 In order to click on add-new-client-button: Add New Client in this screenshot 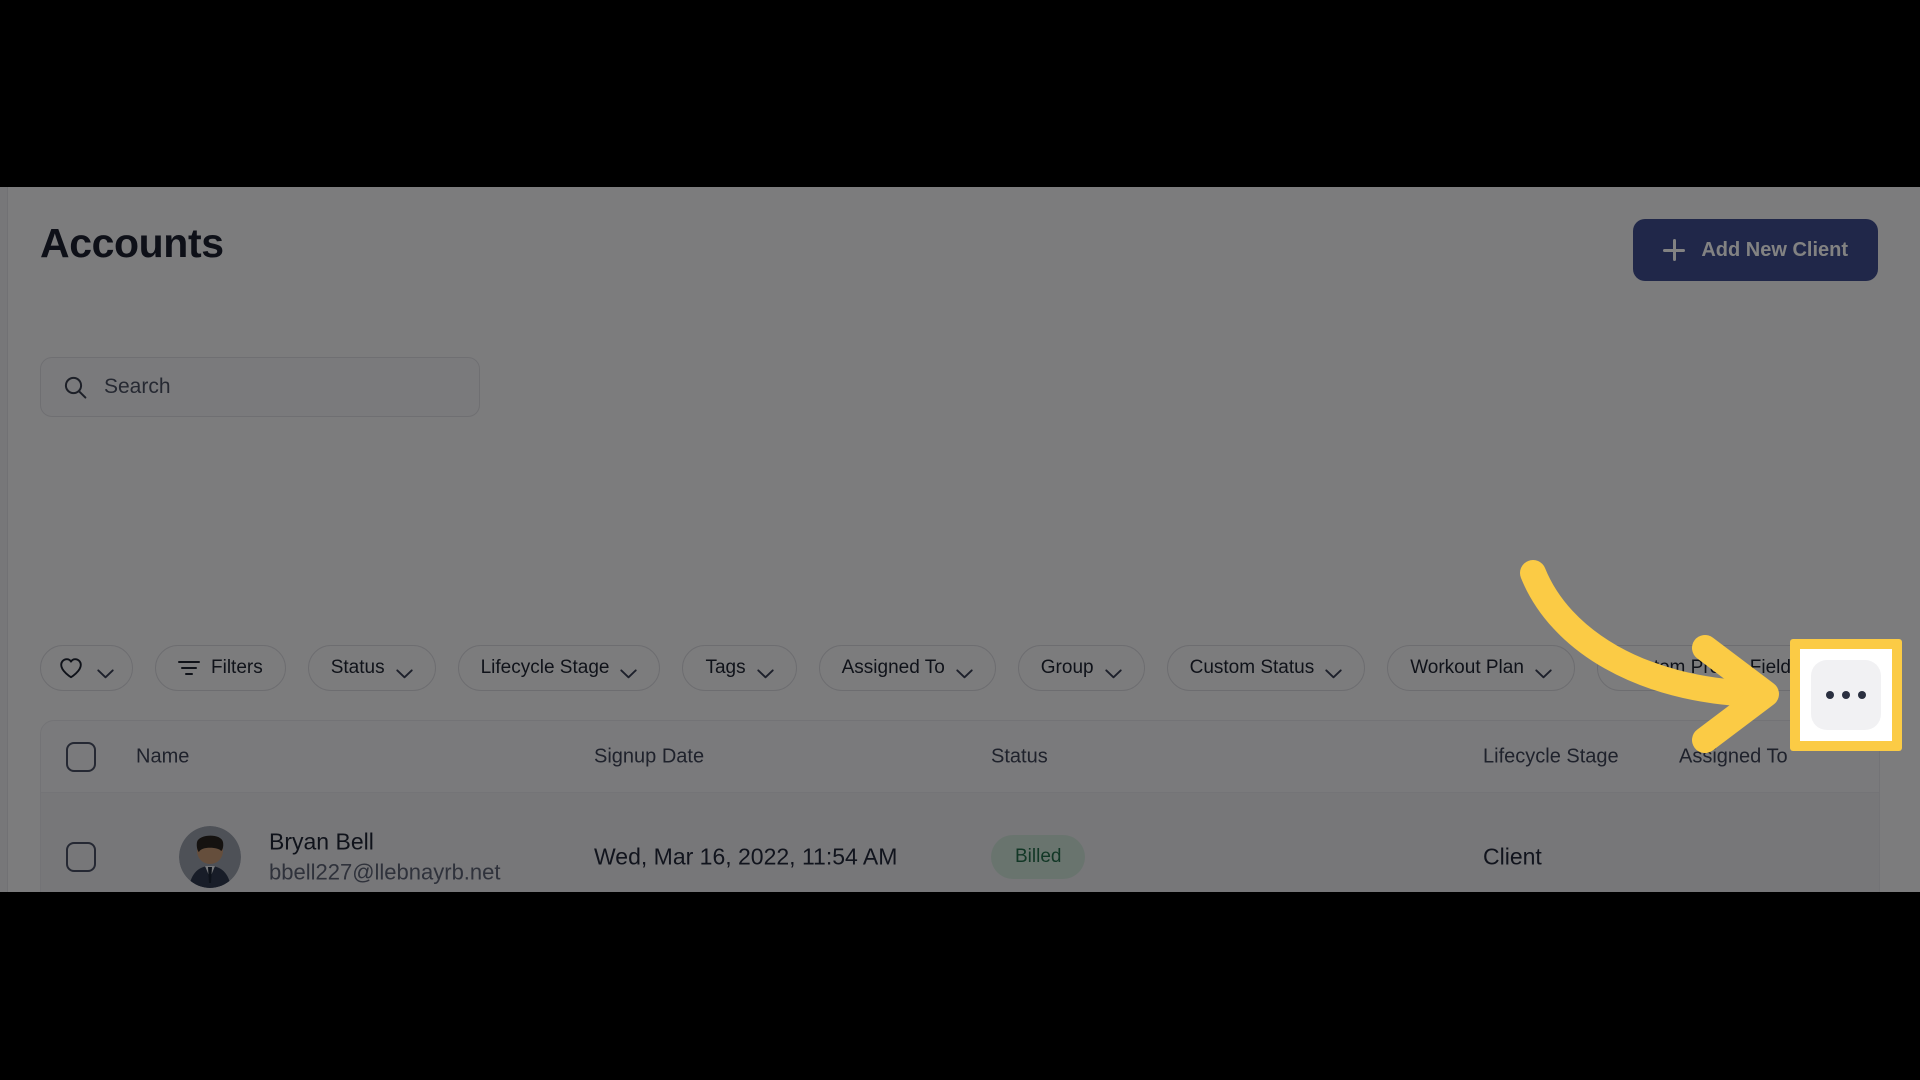, I will do `click(1755, 250)`.